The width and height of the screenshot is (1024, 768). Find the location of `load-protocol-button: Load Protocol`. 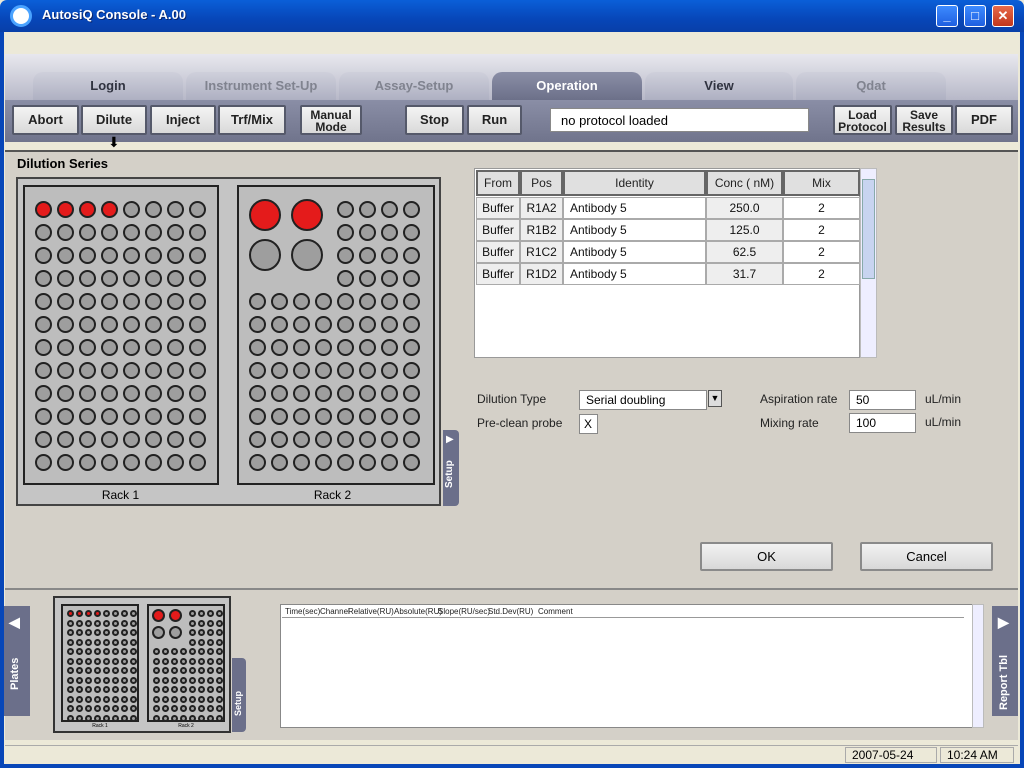

load-protocol-button: Load Protocol is located at coordinates (862, 120).